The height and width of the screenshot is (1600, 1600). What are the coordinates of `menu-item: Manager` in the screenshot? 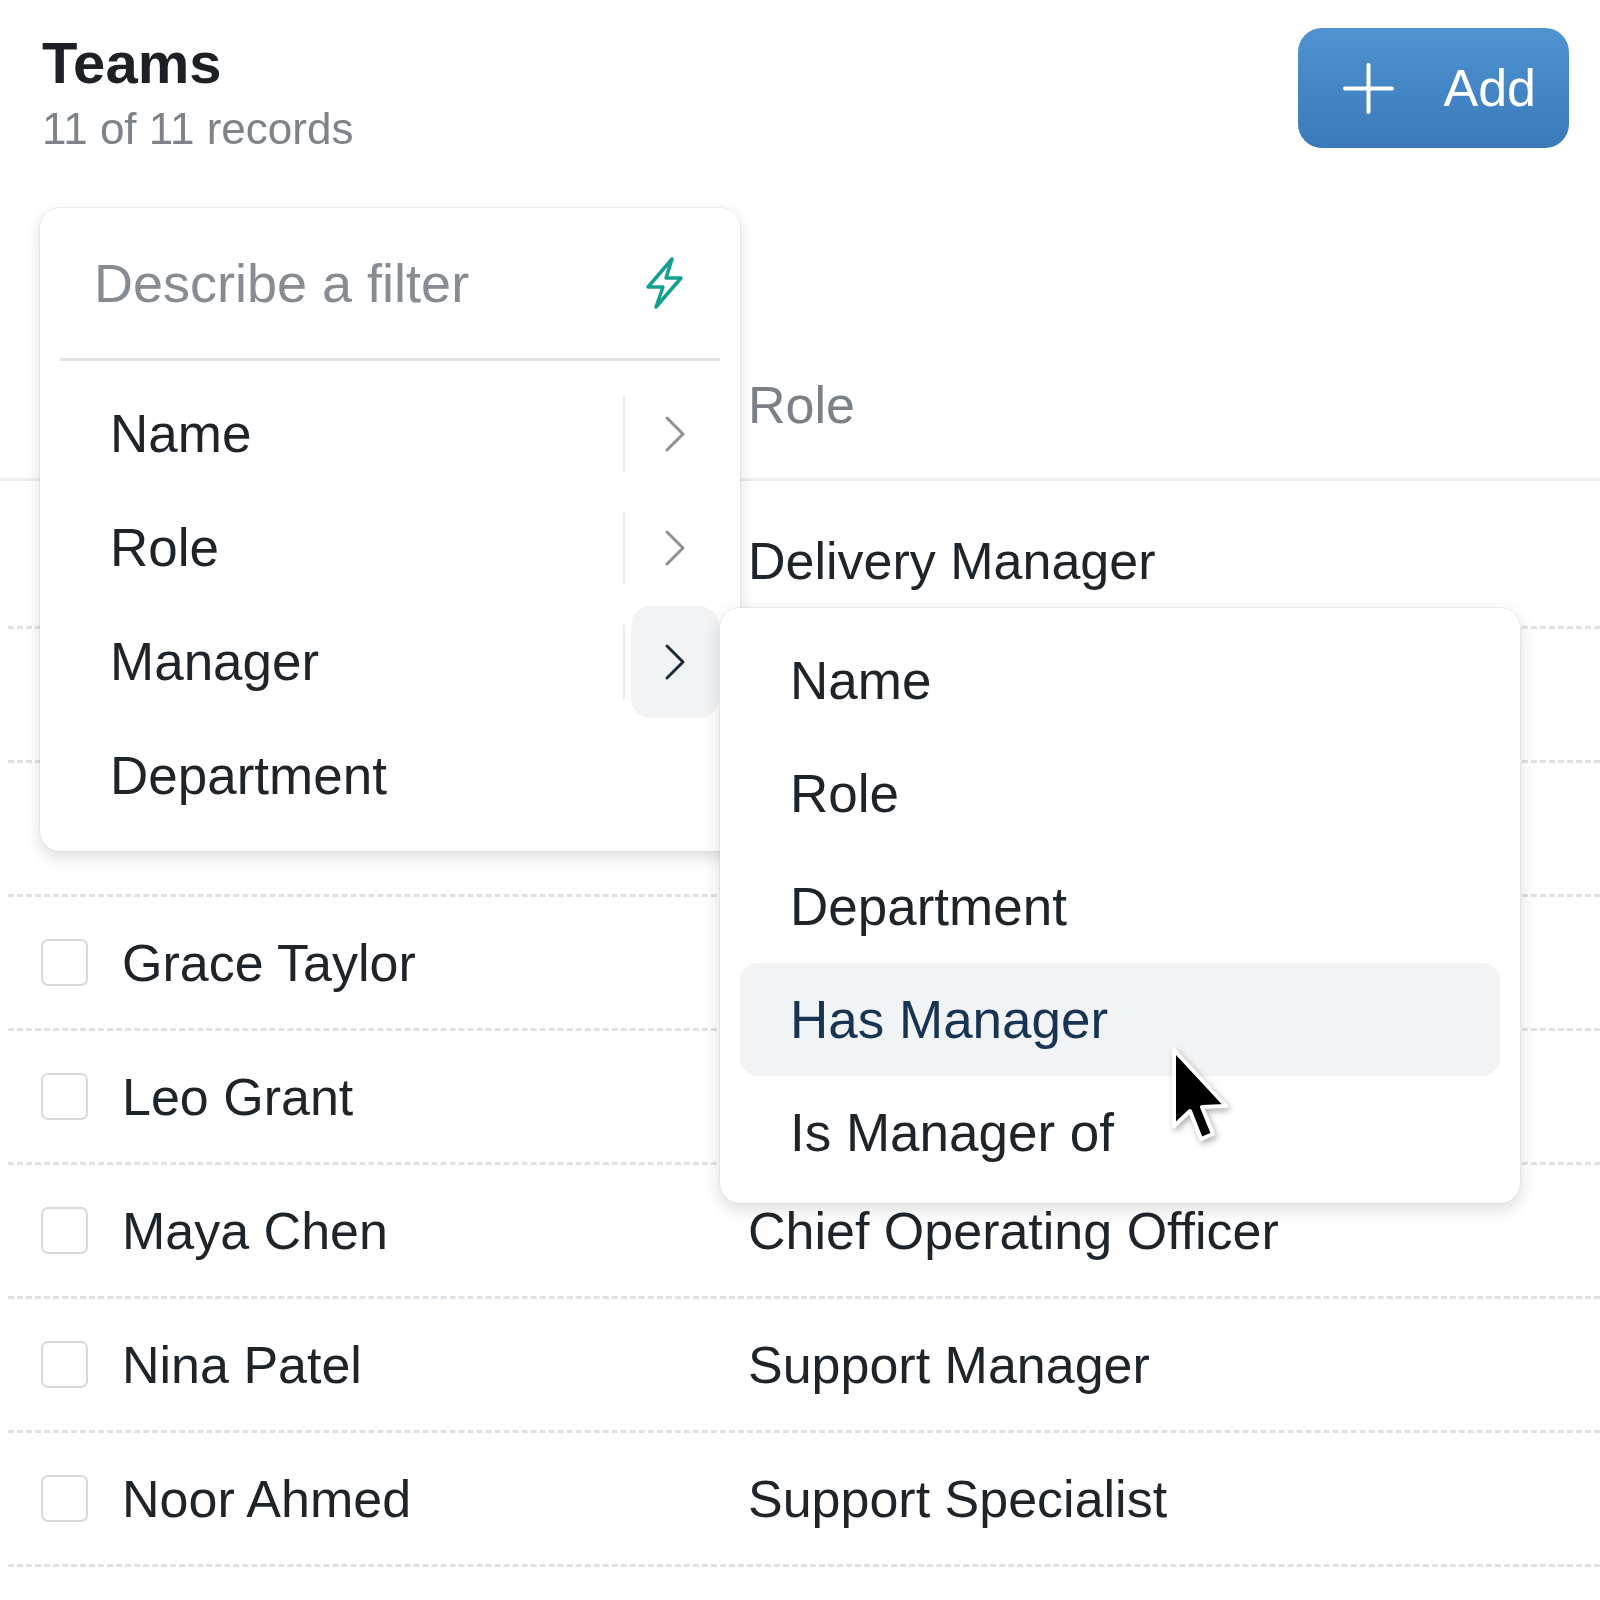 It's located at (331, 662).